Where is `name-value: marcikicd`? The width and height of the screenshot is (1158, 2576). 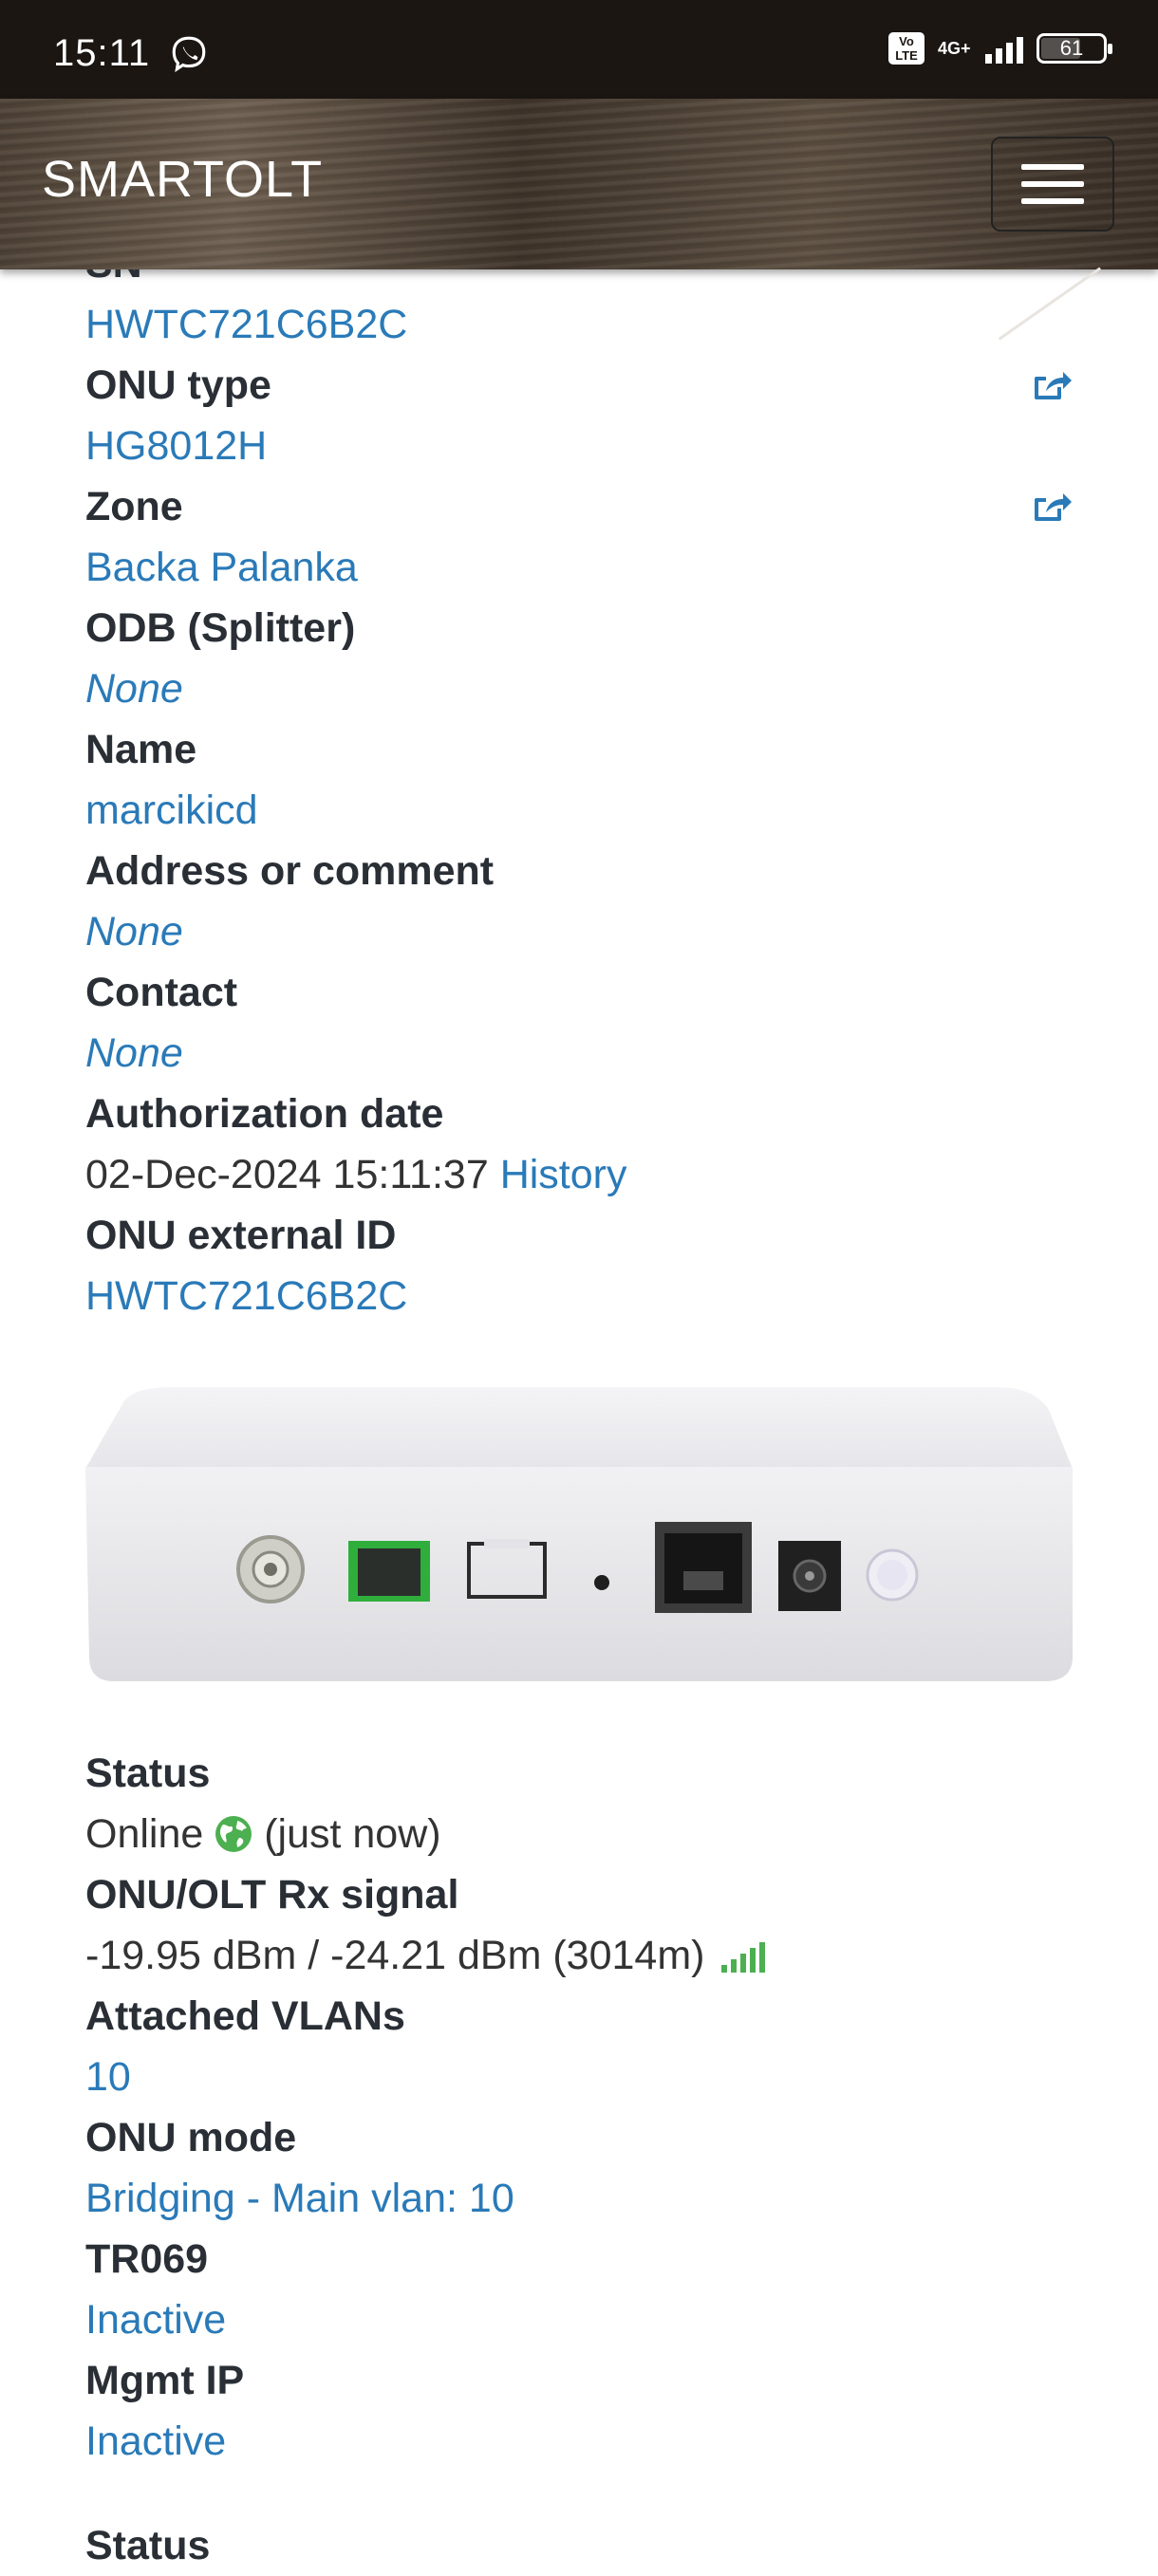
name-value: marcikicd is located at coordinates (579, 810).